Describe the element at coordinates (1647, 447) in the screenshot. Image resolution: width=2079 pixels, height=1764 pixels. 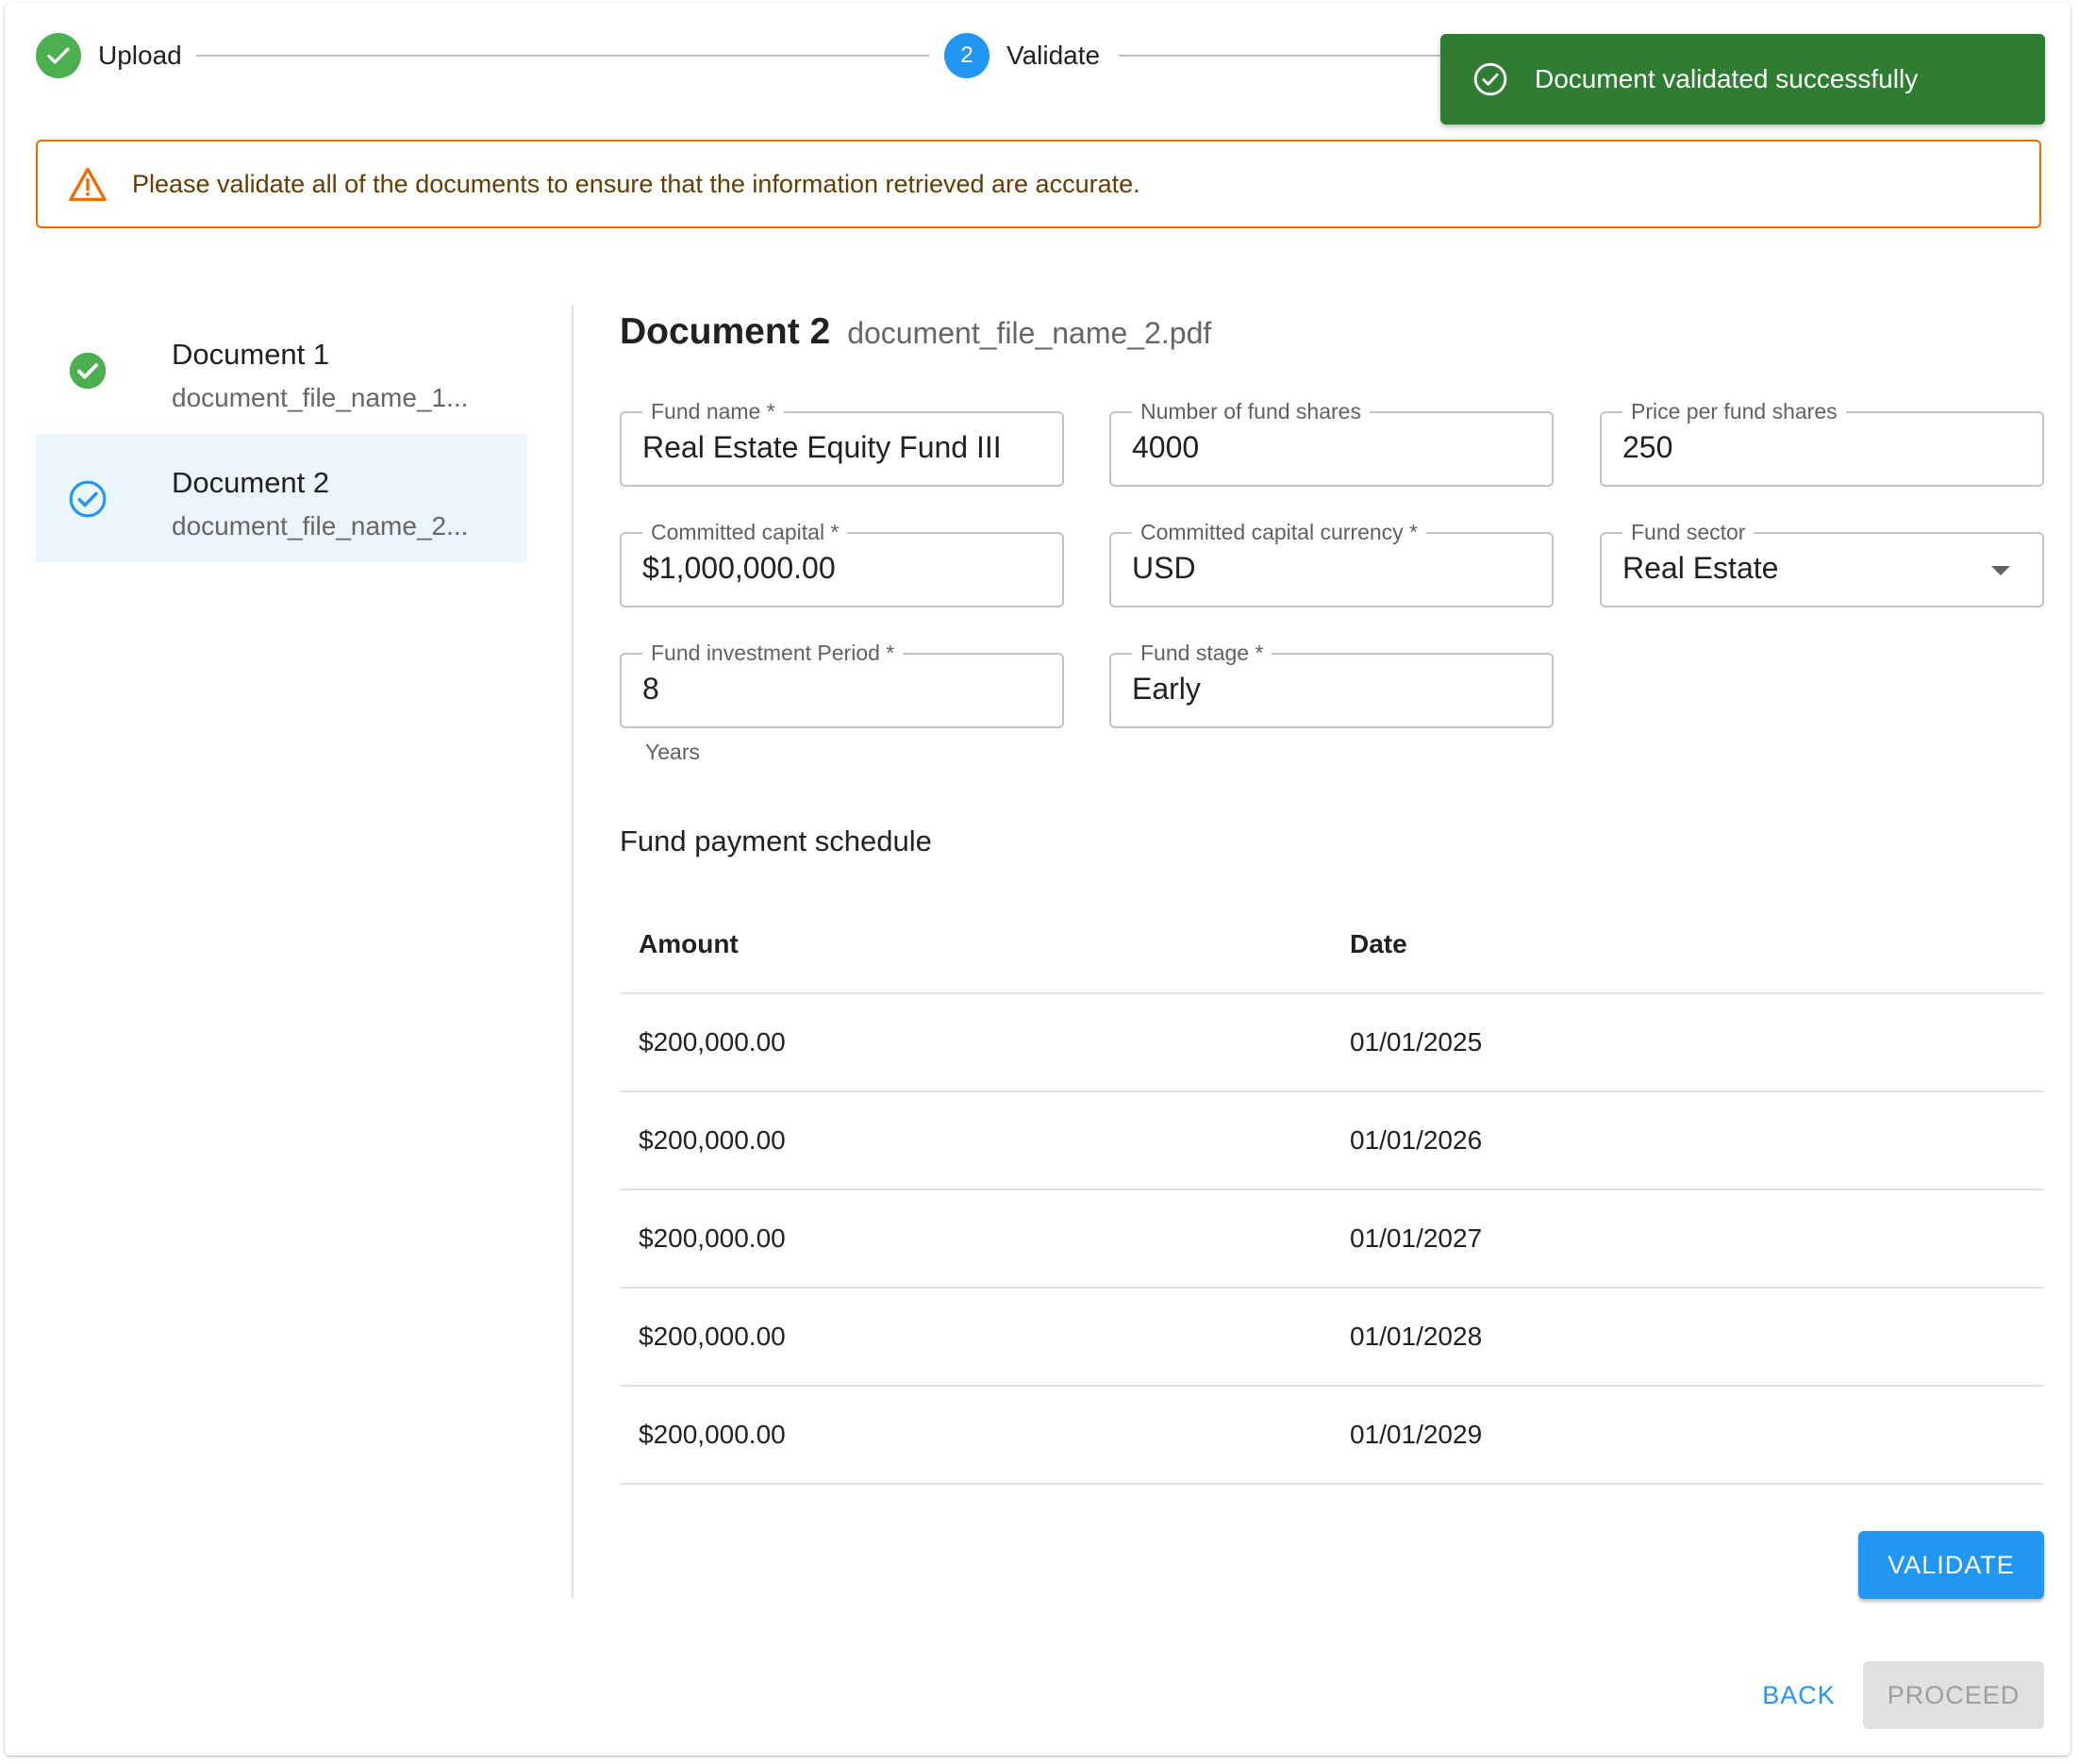
I see `field-value: 250` at that location.